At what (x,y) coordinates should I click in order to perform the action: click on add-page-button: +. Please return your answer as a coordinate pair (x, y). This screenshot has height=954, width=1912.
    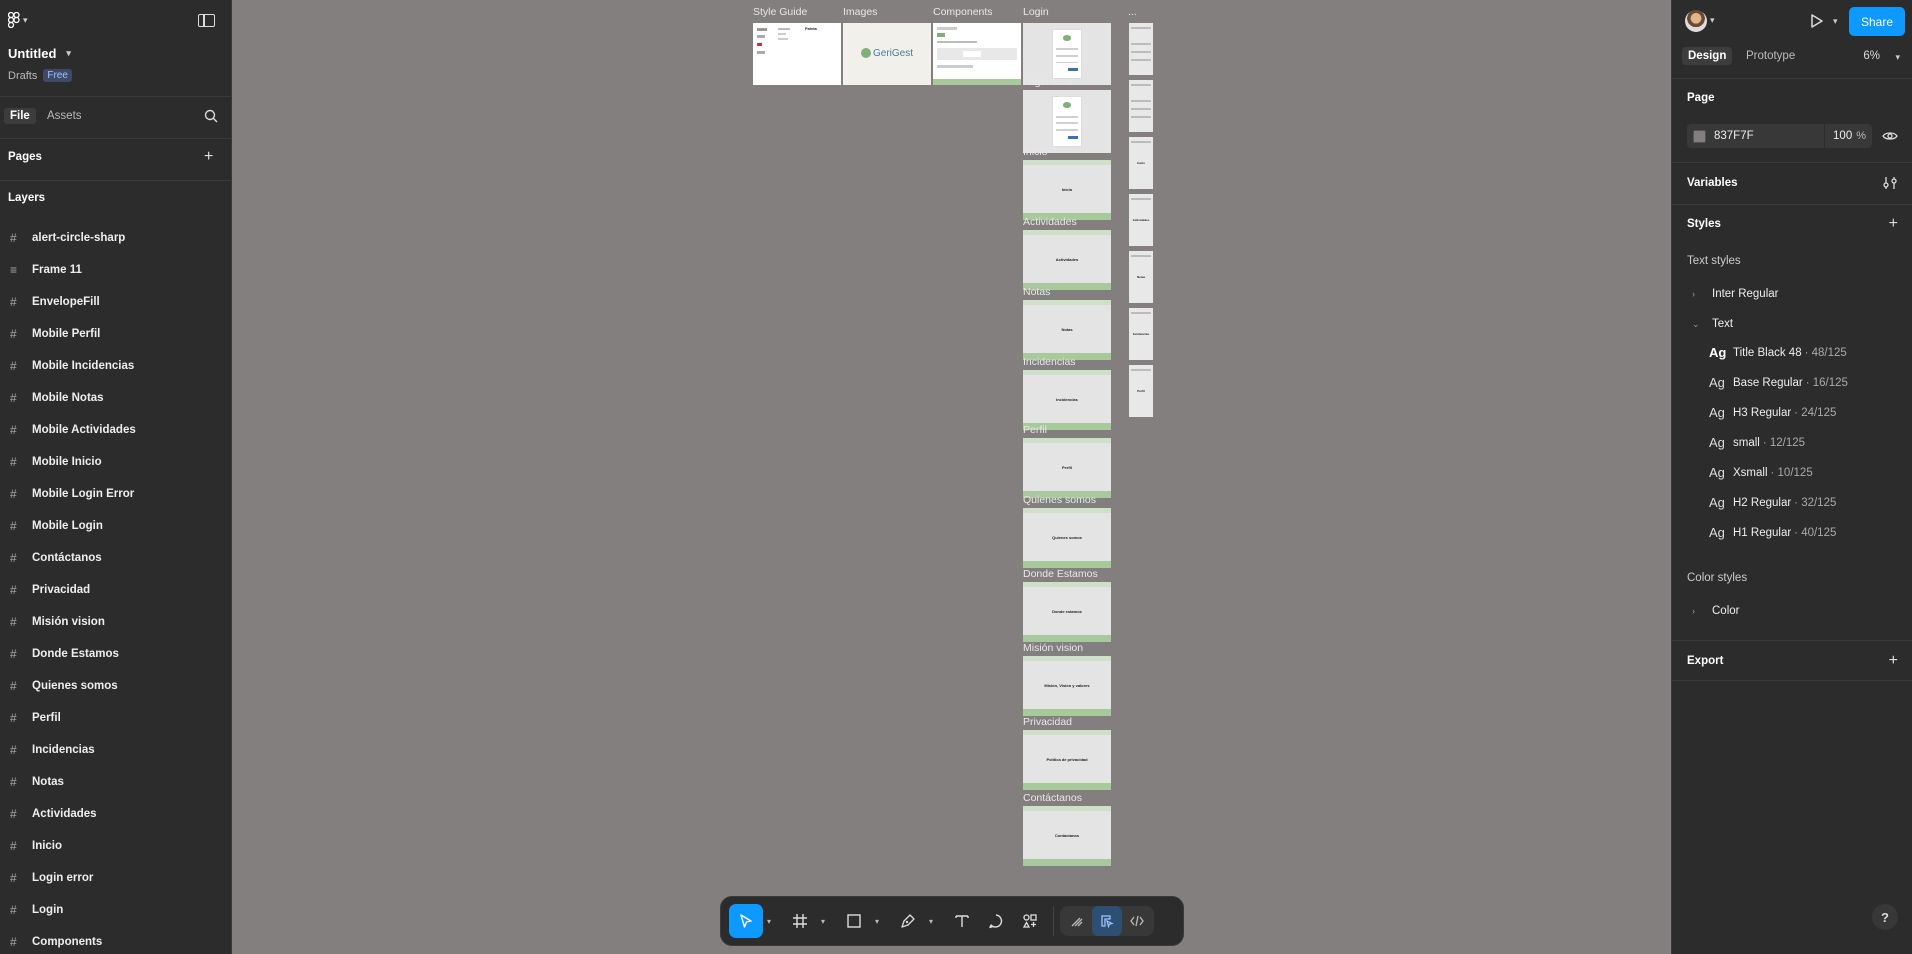
    Looking at the image, I should click on (208, 157).